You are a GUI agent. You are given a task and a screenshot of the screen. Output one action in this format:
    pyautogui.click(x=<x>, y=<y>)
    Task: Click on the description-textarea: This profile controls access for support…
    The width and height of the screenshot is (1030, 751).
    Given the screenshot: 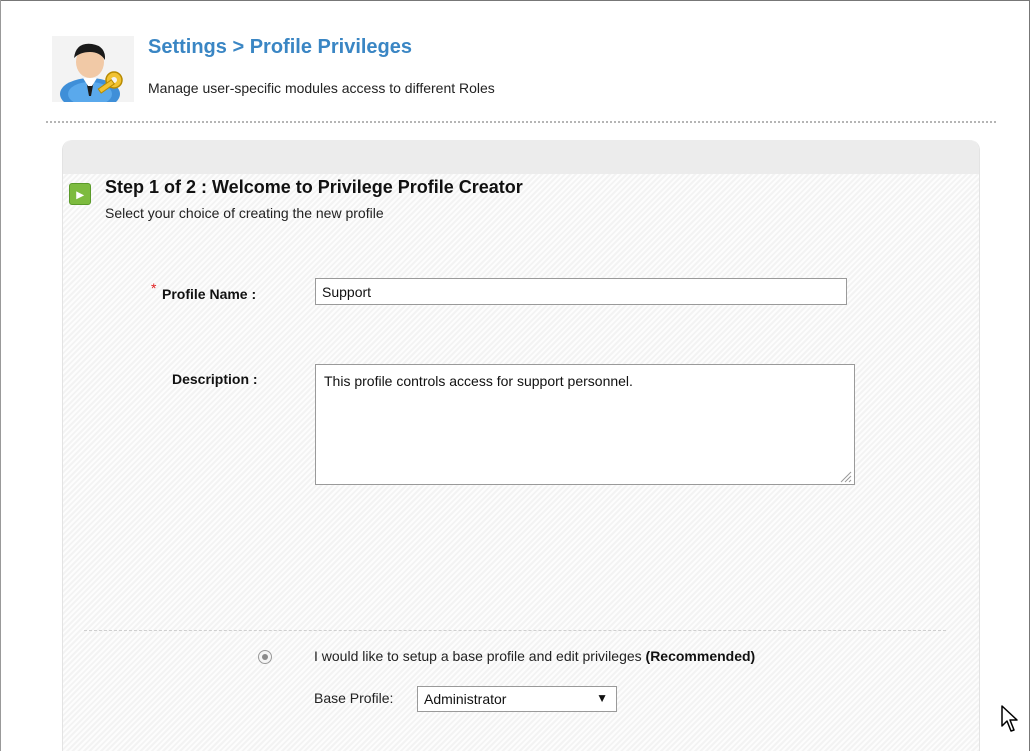 What is the action you would take?
    pyautogui.click(x=585, y=424)
    